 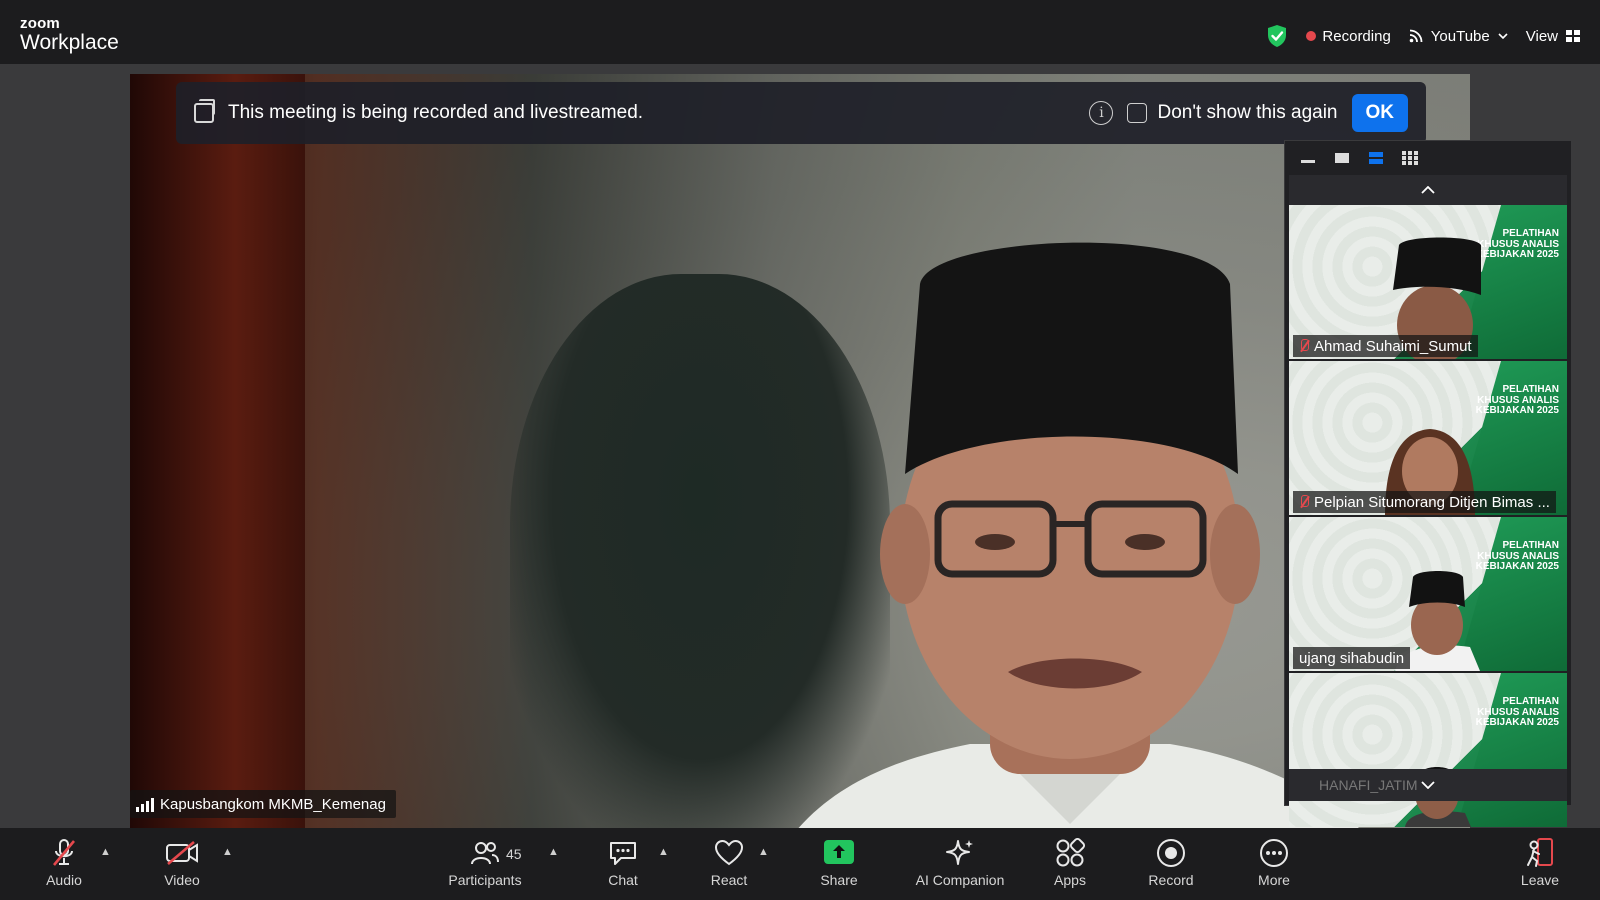 I want to click on strip-view-icon, so click(x=1376, y=158).